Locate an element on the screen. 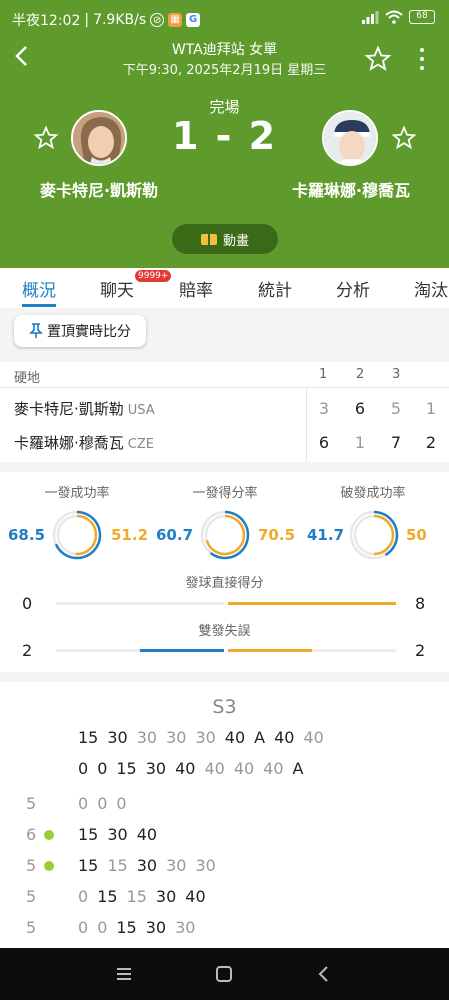 The image size is (449, 1000). player2-country: CZE is located at coordinates (140, 444).